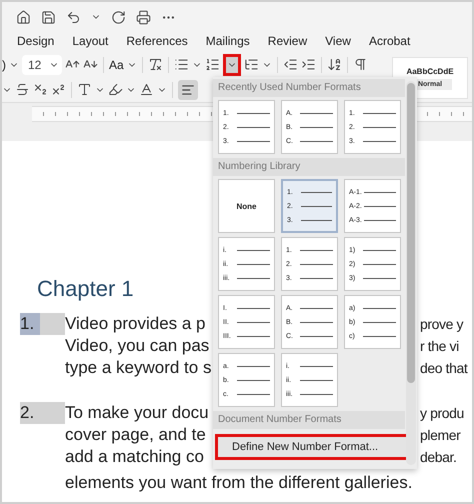  What do you see at coordinates (181, 64) in the screenshot?
I see `bullets-icon` at bounding box center [181, 64].